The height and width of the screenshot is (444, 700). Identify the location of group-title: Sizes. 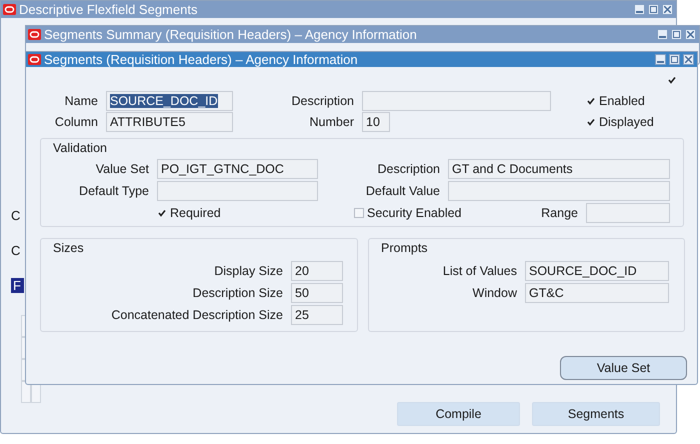
(68, 247).